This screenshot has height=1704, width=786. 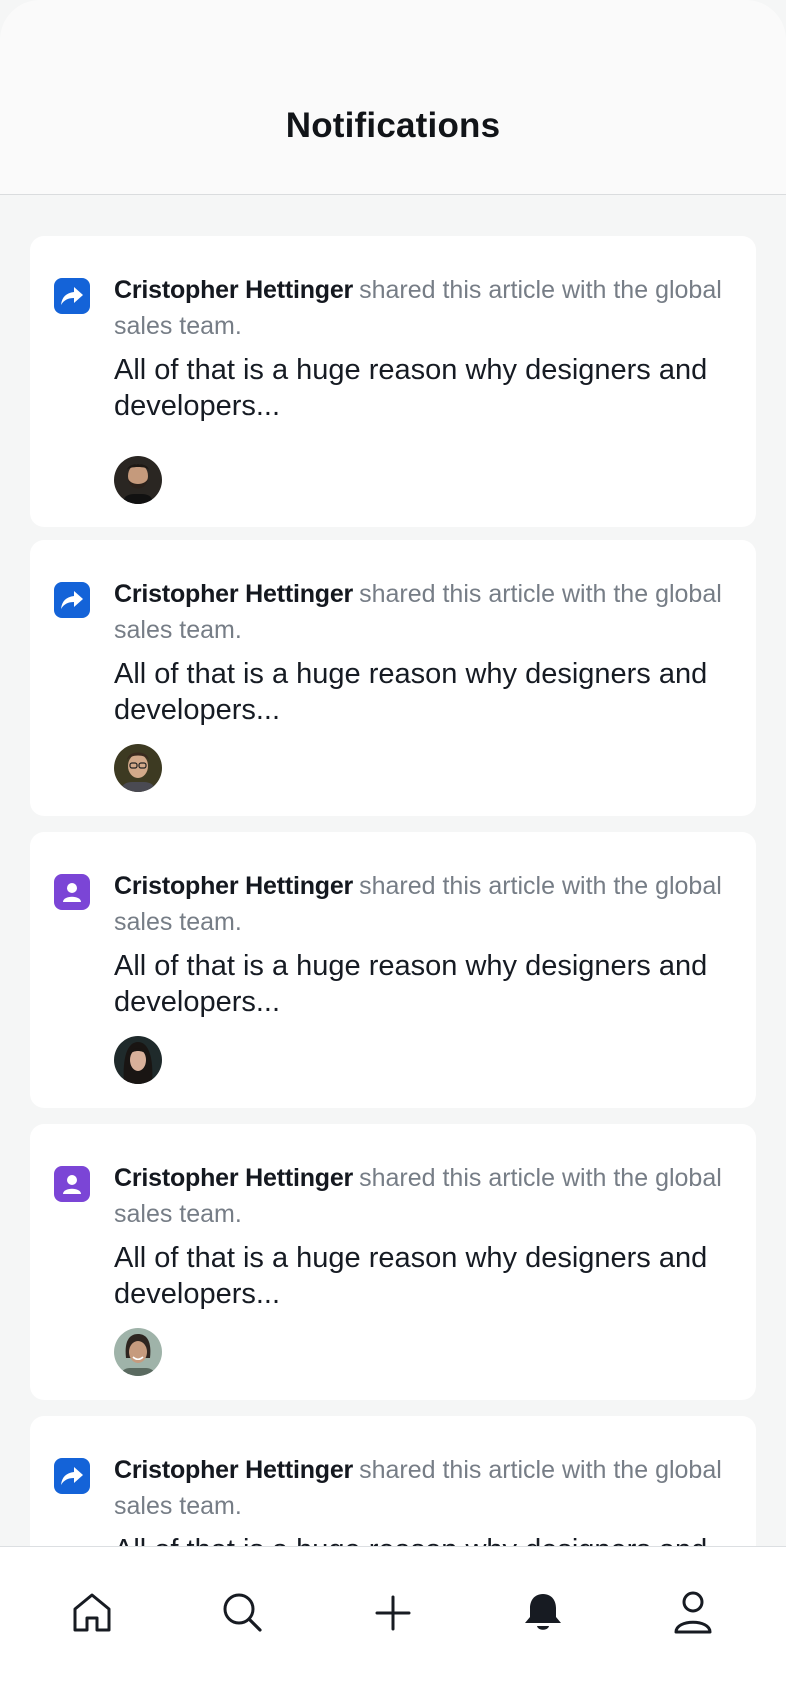 I want to click on tab-search, so click(x=242, y=1612).